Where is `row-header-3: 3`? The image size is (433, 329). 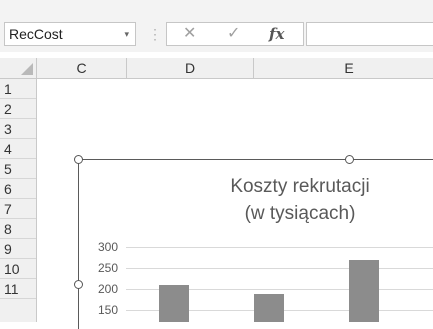
row-header-3: 3 is located at coordinates (18, 129).